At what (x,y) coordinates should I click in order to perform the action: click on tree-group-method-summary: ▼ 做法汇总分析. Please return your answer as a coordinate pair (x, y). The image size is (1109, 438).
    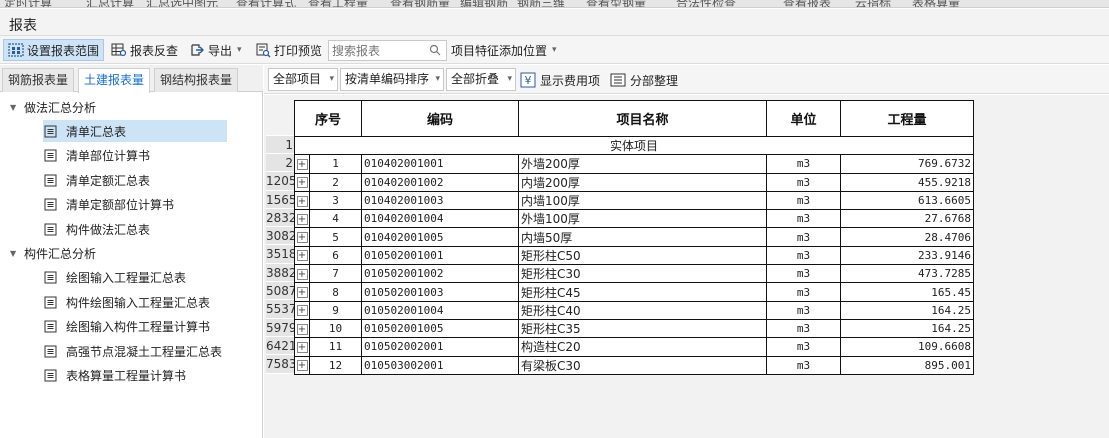
    Looking at the image, I should click on (131, 107).